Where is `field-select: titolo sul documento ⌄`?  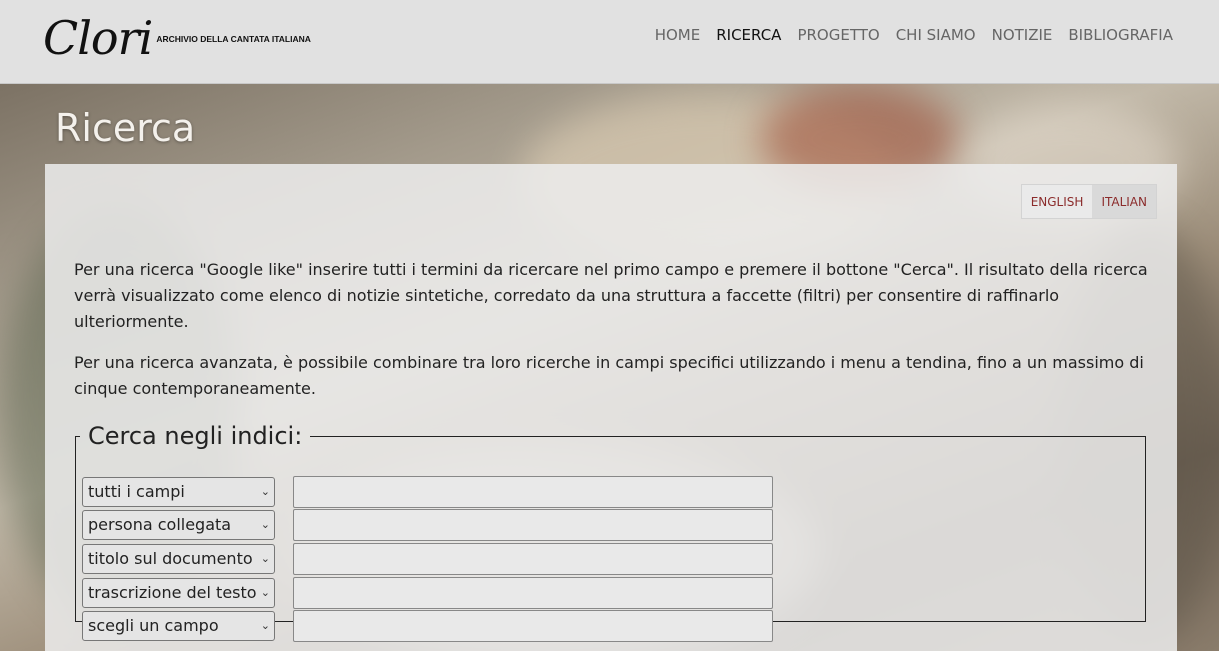 field-select: titolo sul documento ⌄ is located at coordinates (178, 559).